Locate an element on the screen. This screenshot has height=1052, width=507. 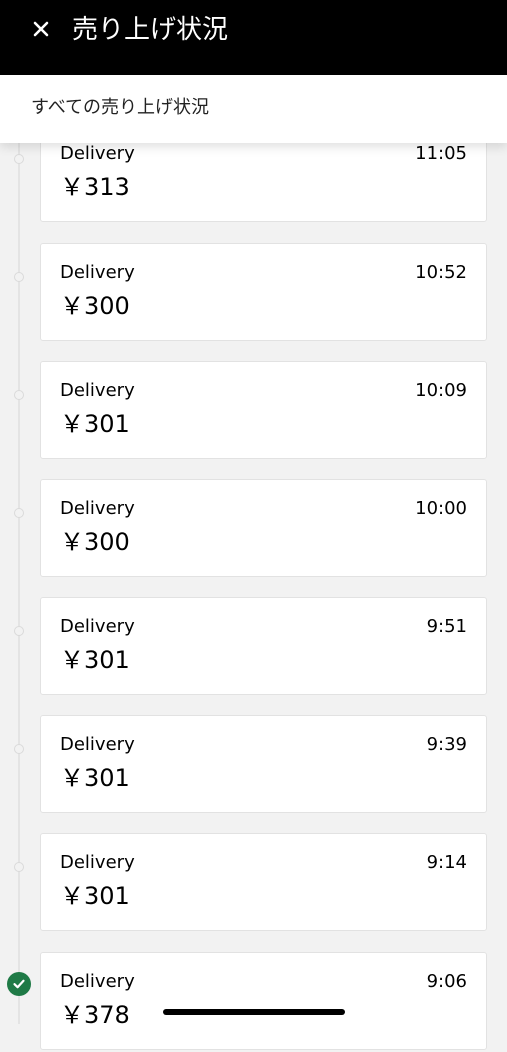
delivery-card: Delivery 9:06 ￥378 is located at coordinates (263, 1001).